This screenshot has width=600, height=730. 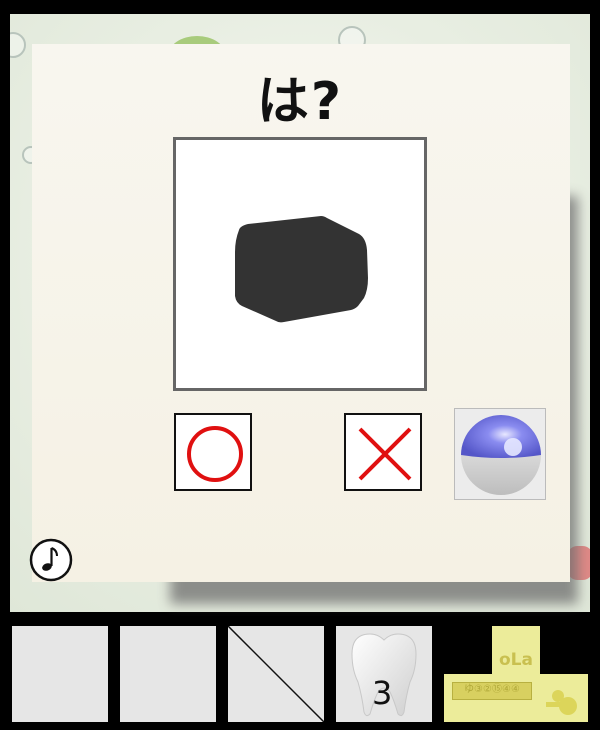 I want to click on key-shape, so click(x=561, y=702).